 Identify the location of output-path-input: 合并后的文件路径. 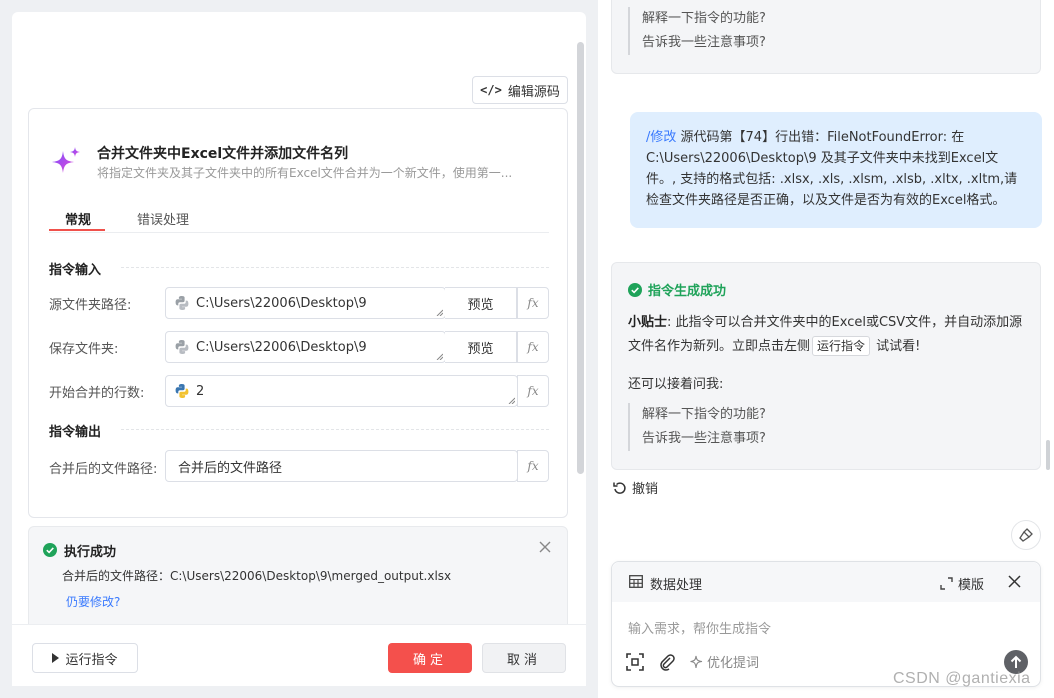
(341, 466).